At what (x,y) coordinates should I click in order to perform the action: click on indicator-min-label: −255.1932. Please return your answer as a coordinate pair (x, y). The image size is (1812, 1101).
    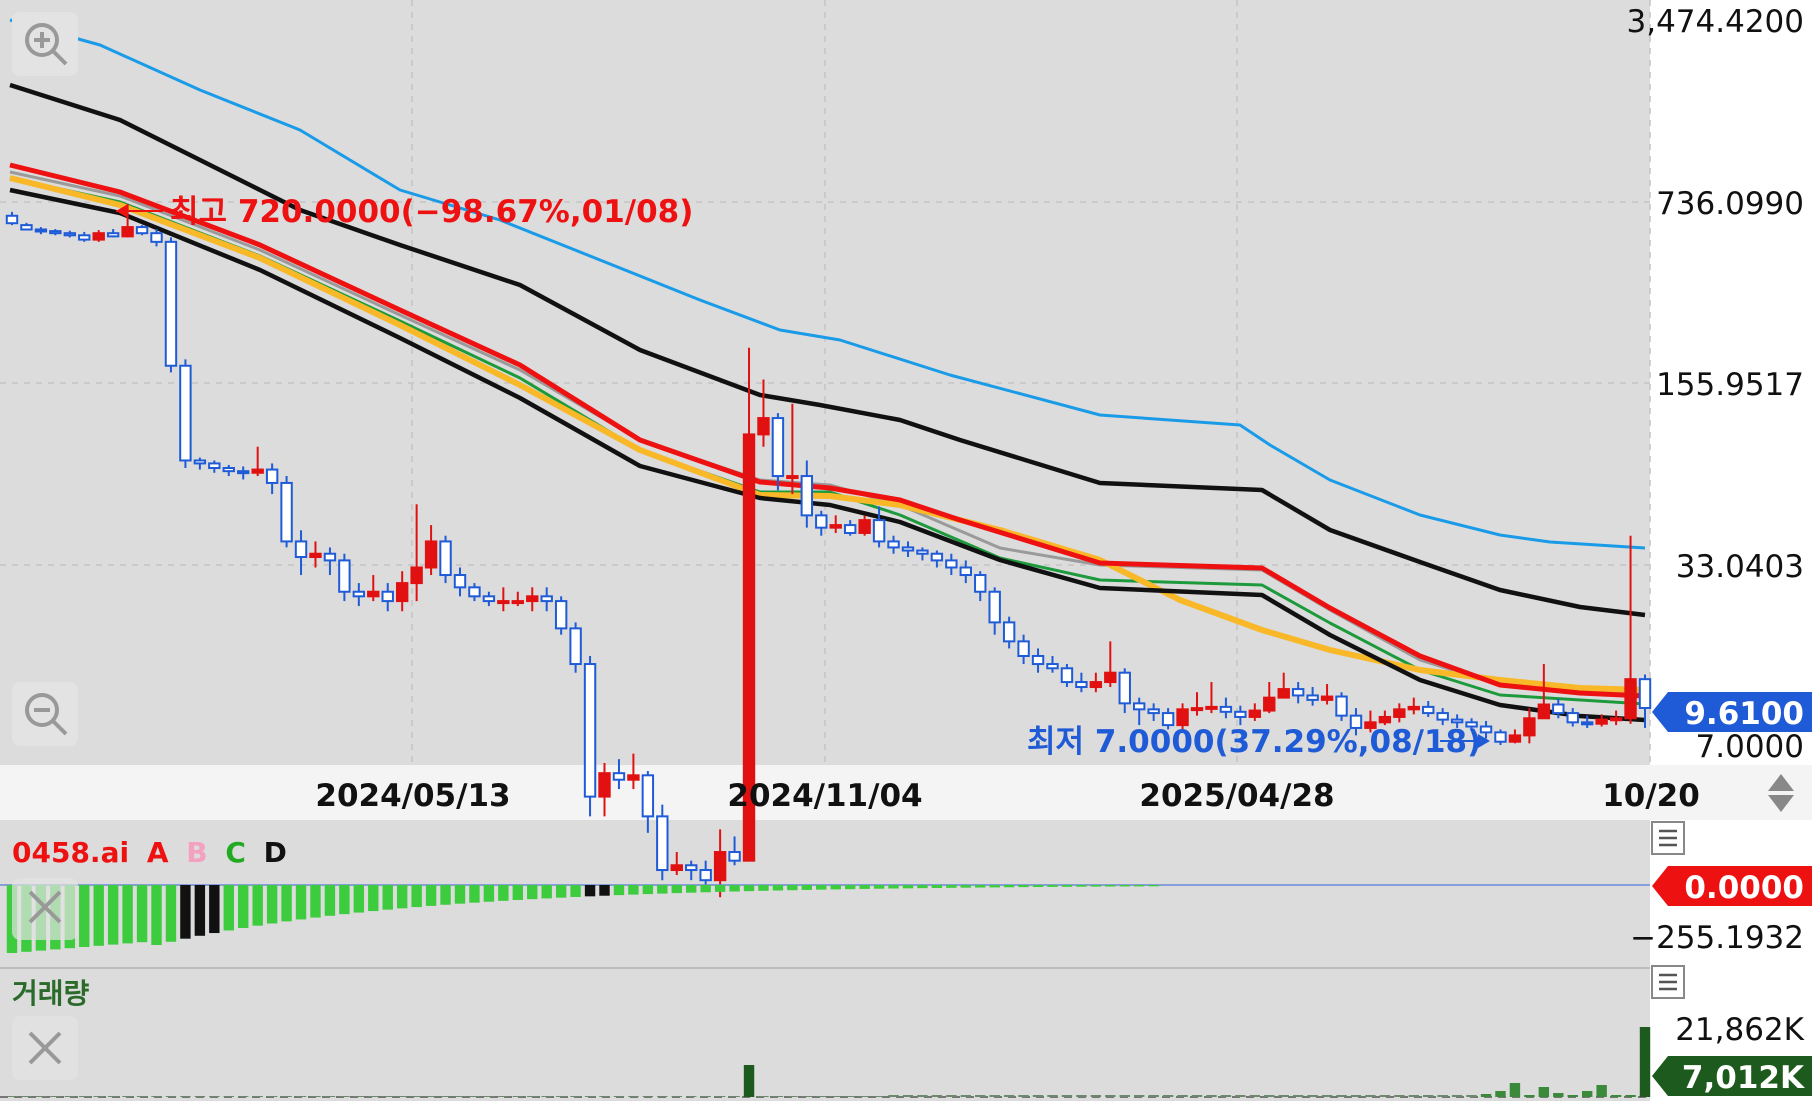
    Looking at the image, I should click on (1717, 938).